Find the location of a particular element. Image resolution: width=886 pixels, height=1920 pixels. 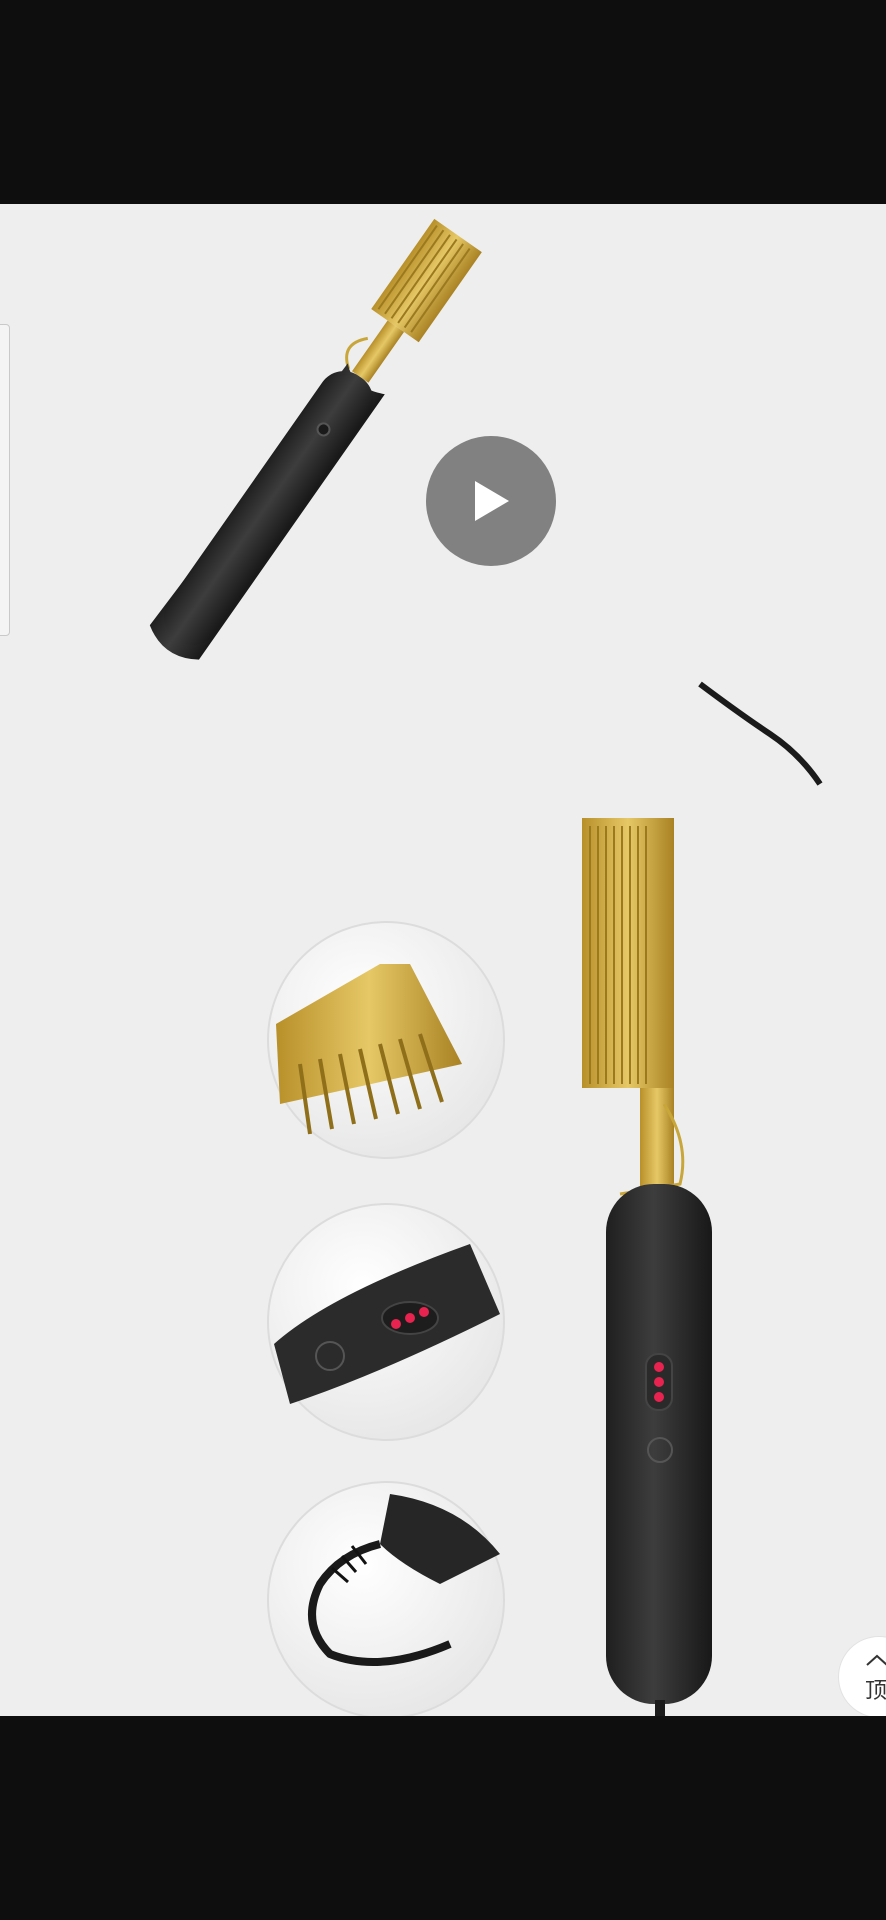

letterbox-bottom is located at coordinates (443, 1818).